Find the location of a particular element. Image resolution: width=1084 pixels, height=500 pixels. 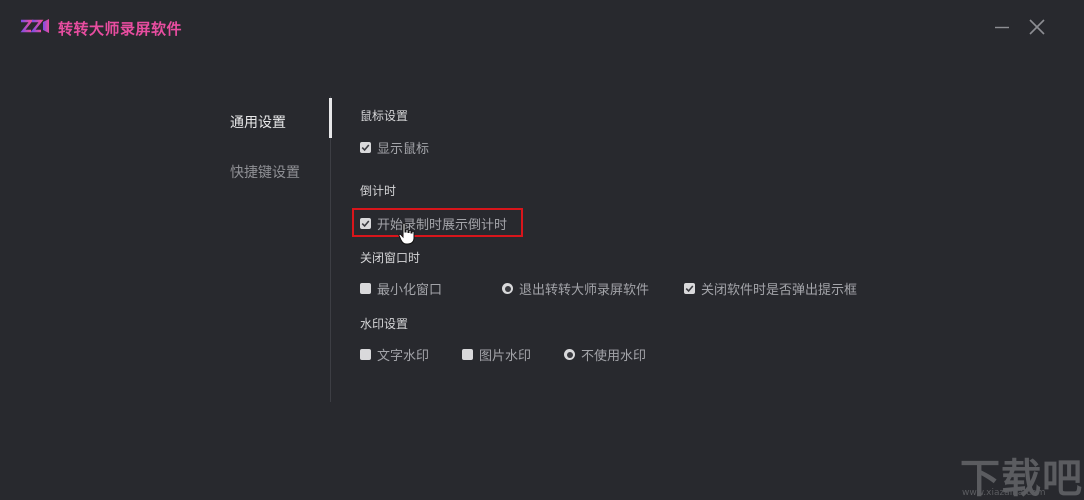

section-title-mouse: 鼠标设置 is located at coordinates (384, 116).